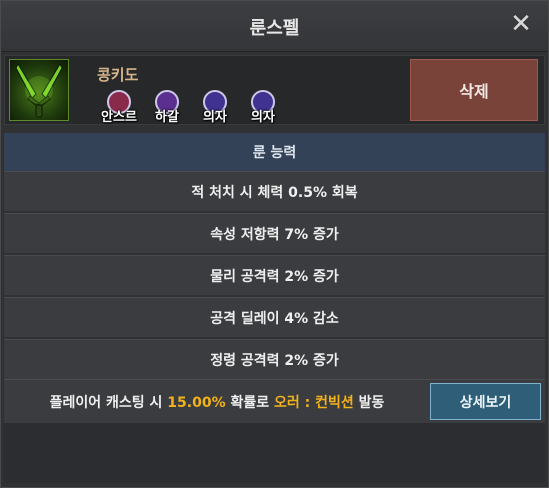 The image size is (549, 488). I want to click on proc-effect-text: 플레이어 캐스팅 시 15.00% 확률로 오러 : 컨빅션 발동, so click(217, 402).